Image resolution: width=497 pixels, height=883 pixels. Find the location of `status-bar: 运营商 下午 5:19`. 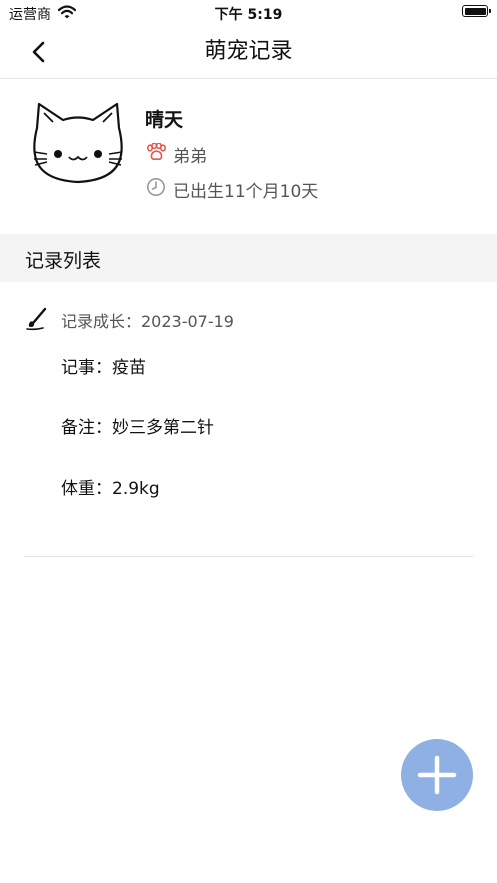

status-bar: 运营商 下午 5:19 is located at coordinates (248, 13).